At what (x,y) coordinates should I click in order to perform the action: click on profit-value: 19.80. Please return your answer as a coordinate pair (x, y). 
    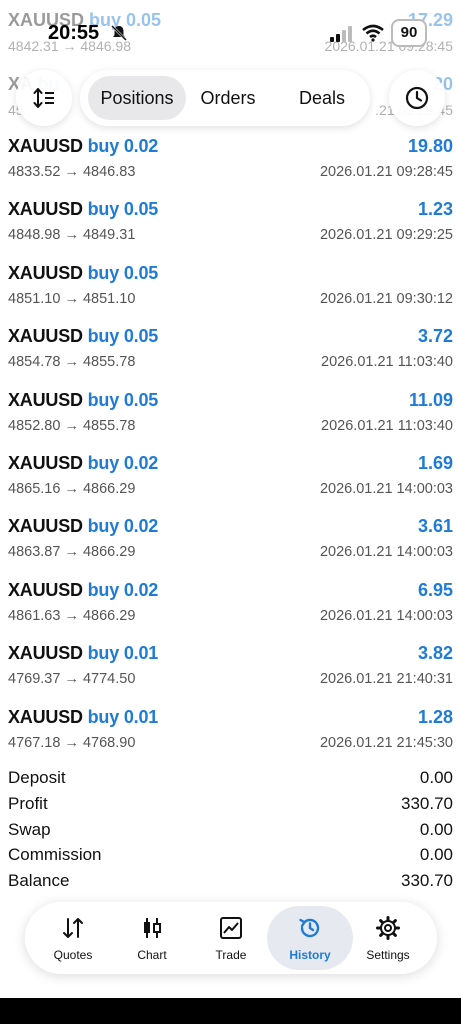
    Looking at the image, I should click on (430, 146).